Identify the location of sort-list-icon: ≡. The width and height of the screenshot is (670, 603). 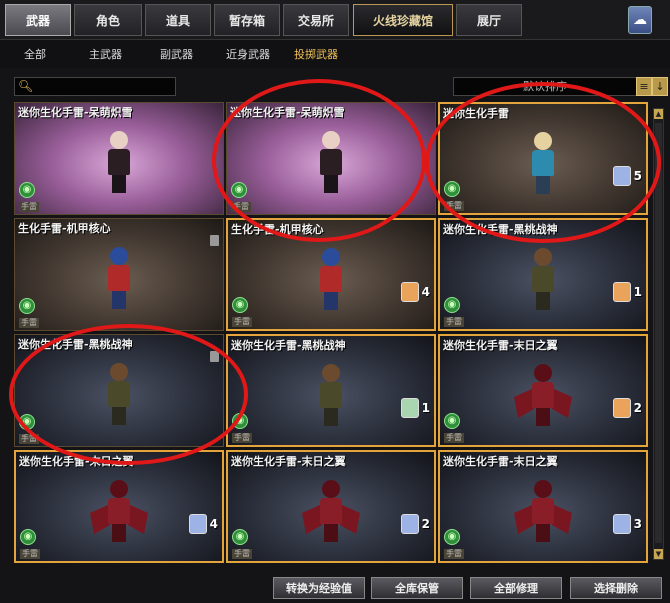
(644, 86).